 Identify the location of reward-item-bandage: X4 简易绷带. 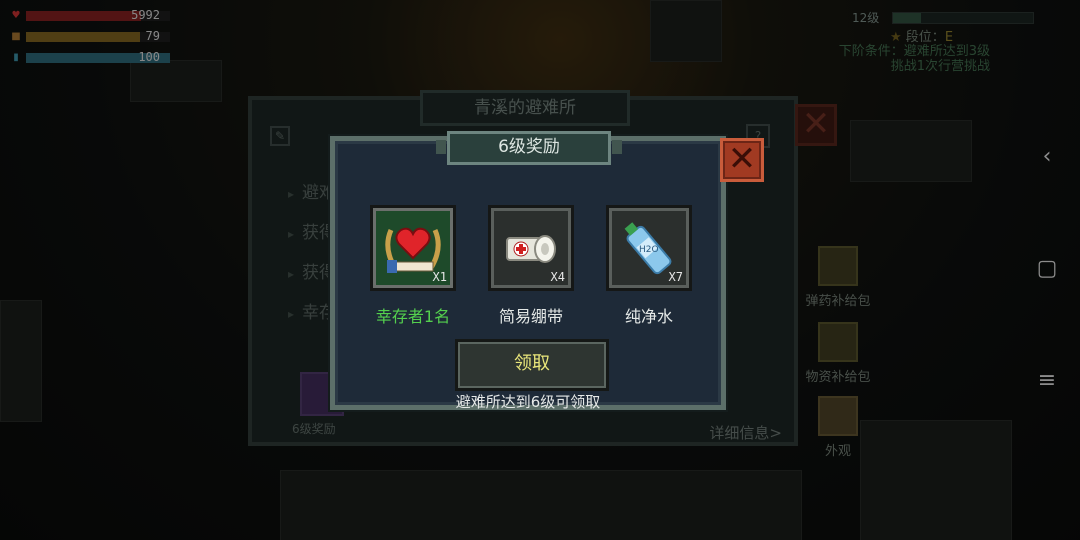
(531, 266).